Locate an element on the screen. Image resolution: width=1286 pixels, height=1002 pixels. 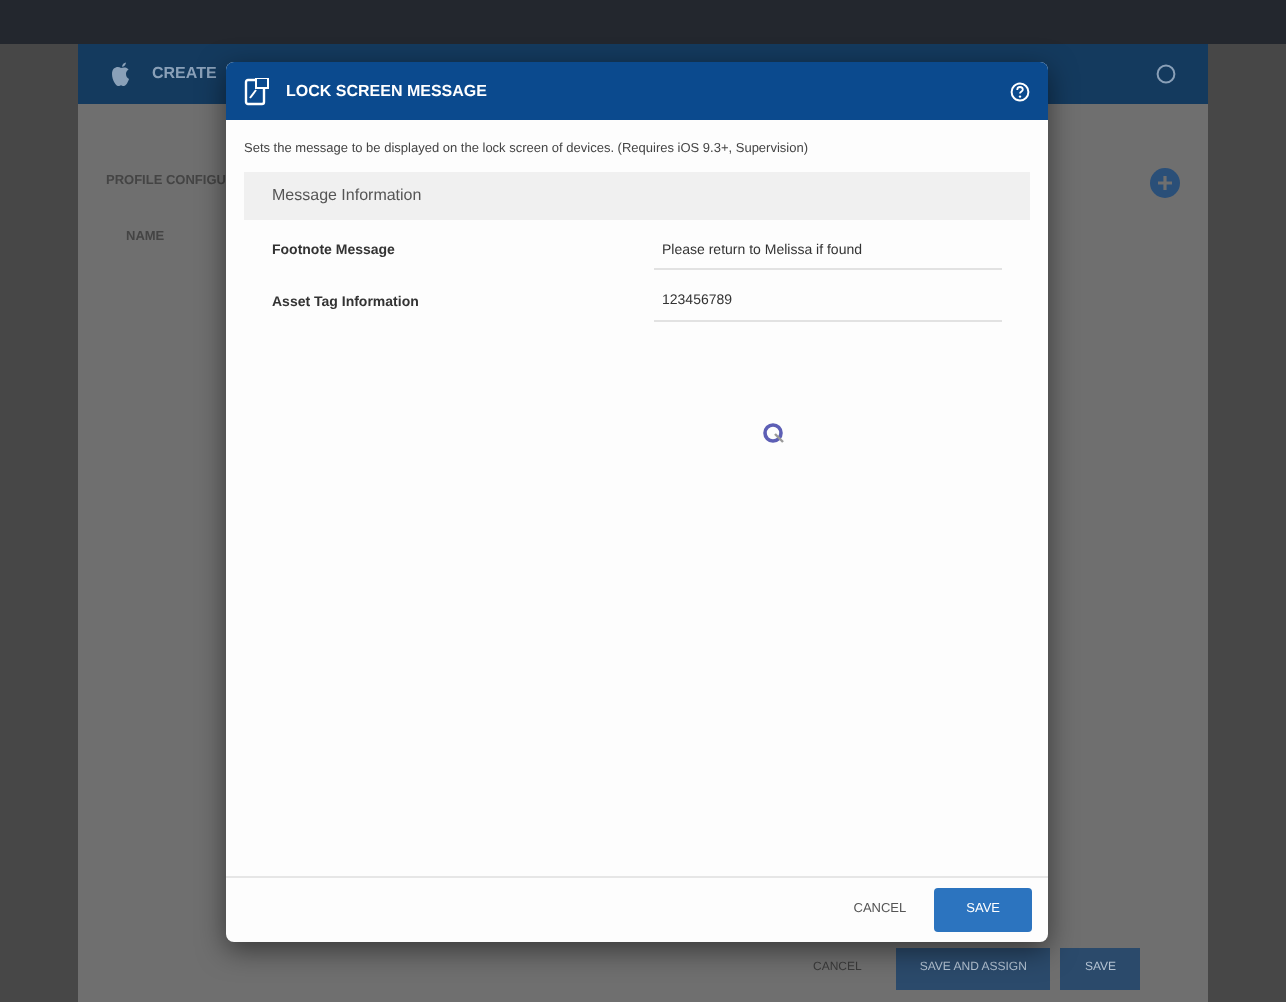
page-title: CREATE is located at coordinates (184, 74).